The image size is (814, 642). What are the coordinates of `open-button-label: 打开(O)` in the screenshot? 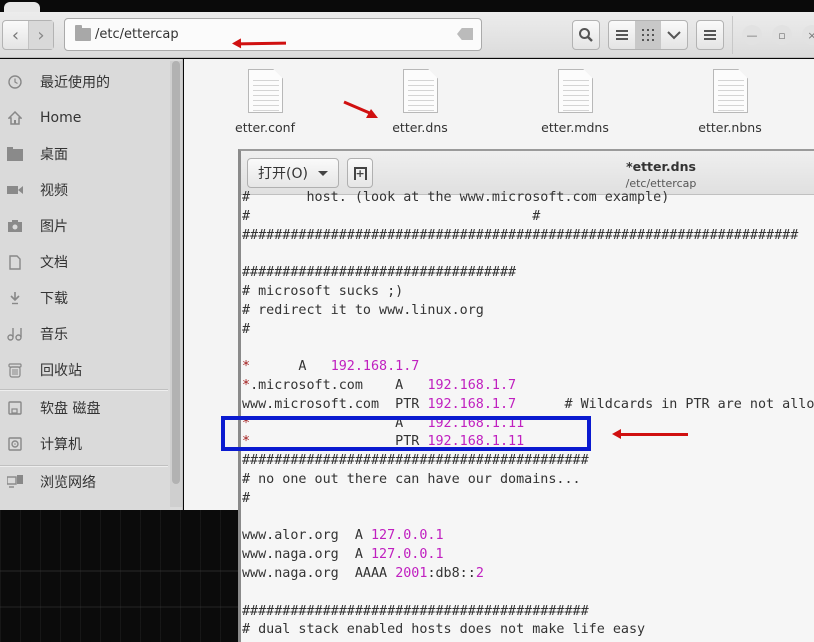 It's located at (283, 174).